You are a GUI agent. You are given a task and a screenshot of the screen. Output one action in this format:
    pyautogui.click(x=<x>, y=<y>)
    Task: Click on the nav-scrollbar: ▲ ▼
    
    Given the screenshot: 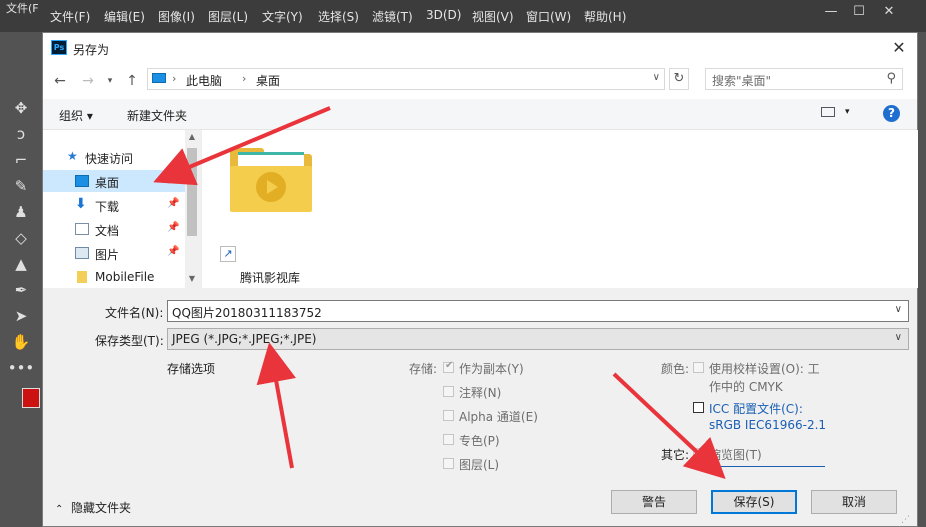 What is the action you would take?
    pyautogui.click(x=192, y=209)
    